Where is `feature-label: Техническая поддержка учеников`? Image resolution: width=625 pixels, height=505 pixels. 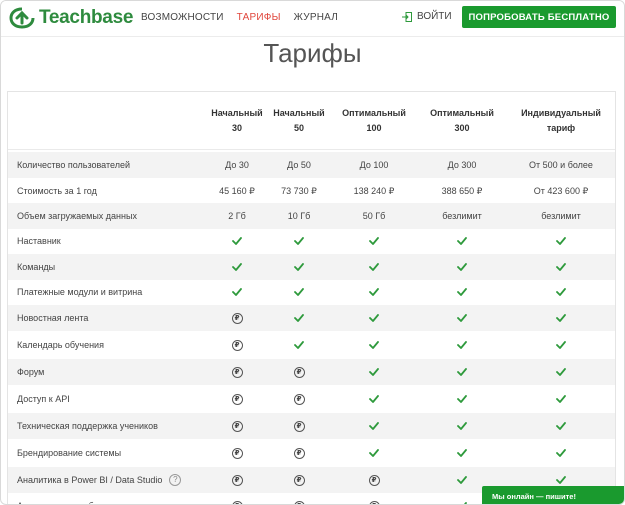 feature-label: Техническая поддержка учеников is located at coordinates (87, 426).